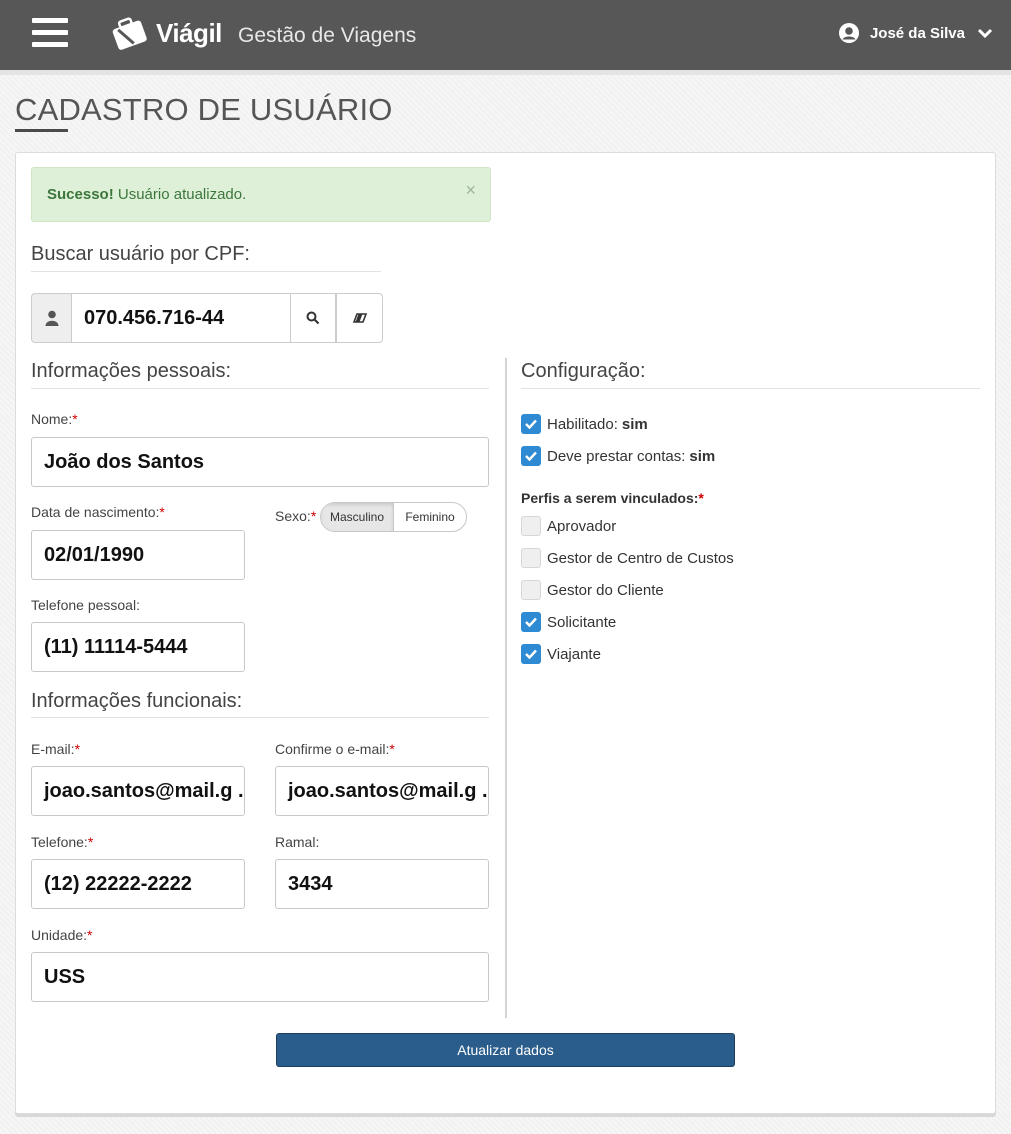 The height and width of the screenshot is (1134, 1011). I want to click on config-title: Configuração:, so click(583, 371).